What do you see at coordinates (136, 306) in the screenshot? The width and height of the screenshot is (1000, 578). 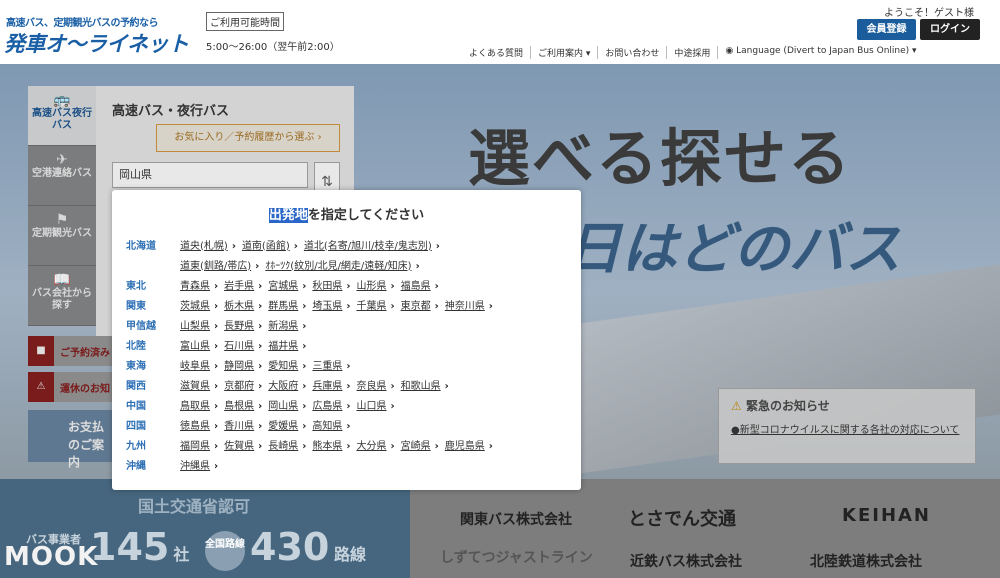 I see `region-name: 関東` at bounding box center [136, 306].